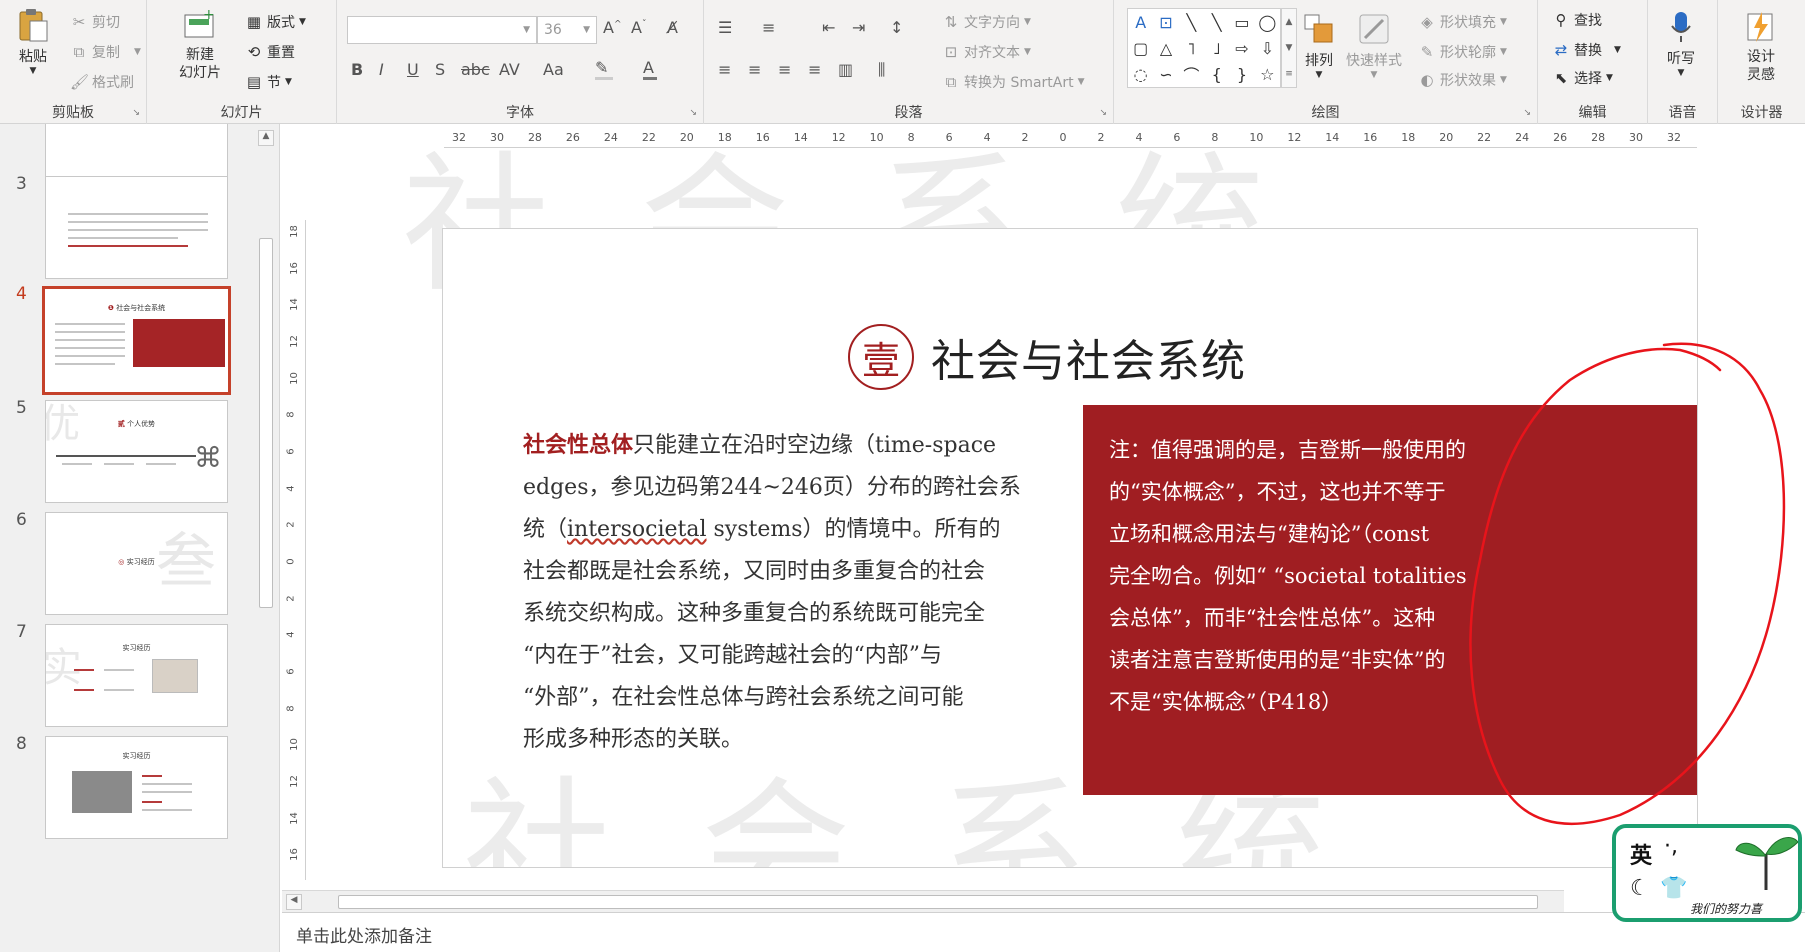 This screenshot has height=952, width=1805. What do you see at coordinates (1166, 48) in the screenshot?
I see `triangle-shape-icon: △` at bounding box center [1166, 48].